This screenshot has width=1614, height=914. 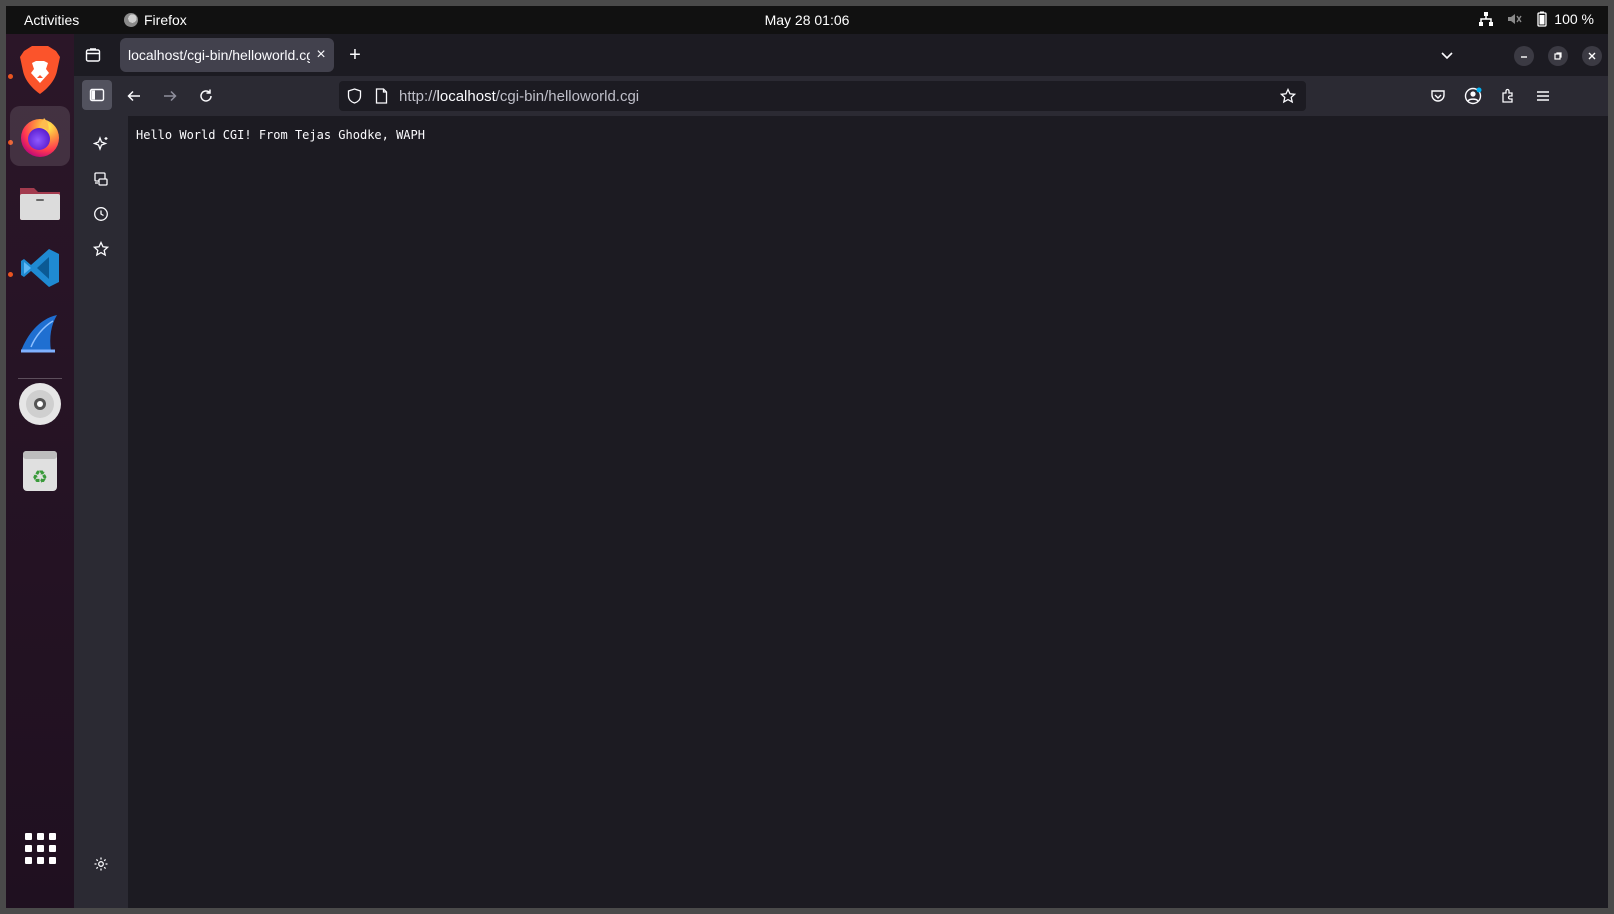 I want to click on nav-toolbar: http://localhost/cgi-bin/helloworld.cgi, so click(x=841, y=96).